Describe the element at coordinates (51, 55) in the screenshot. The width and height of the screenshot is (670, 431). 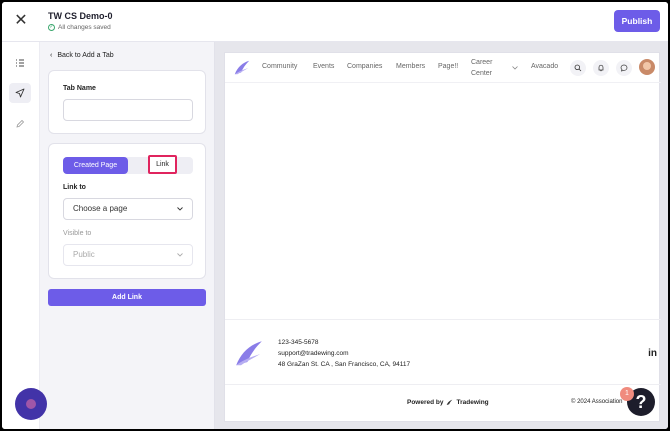
I see `chevron-left-icon: ‹` at that location.